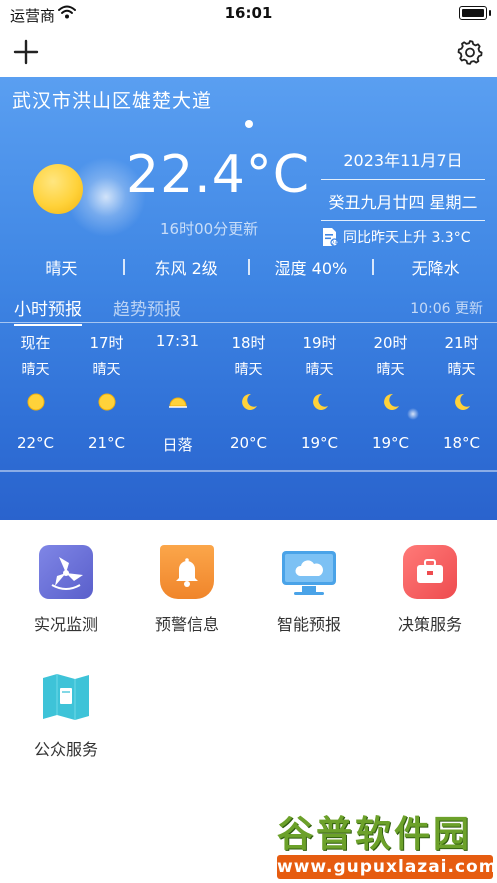  I want to click on hour-item: 21时 晴天 18°C, so click(461, 395).